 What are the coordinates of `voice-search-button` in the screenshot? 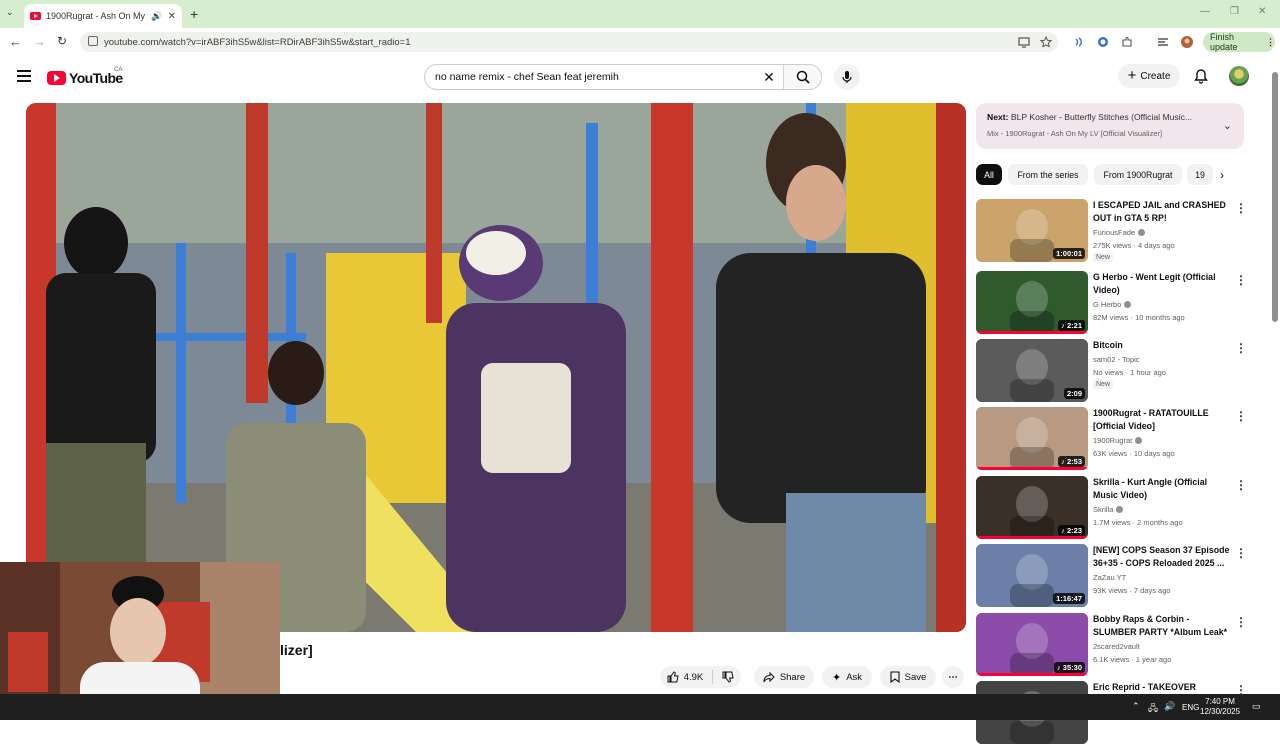 It's located at (847, 77).